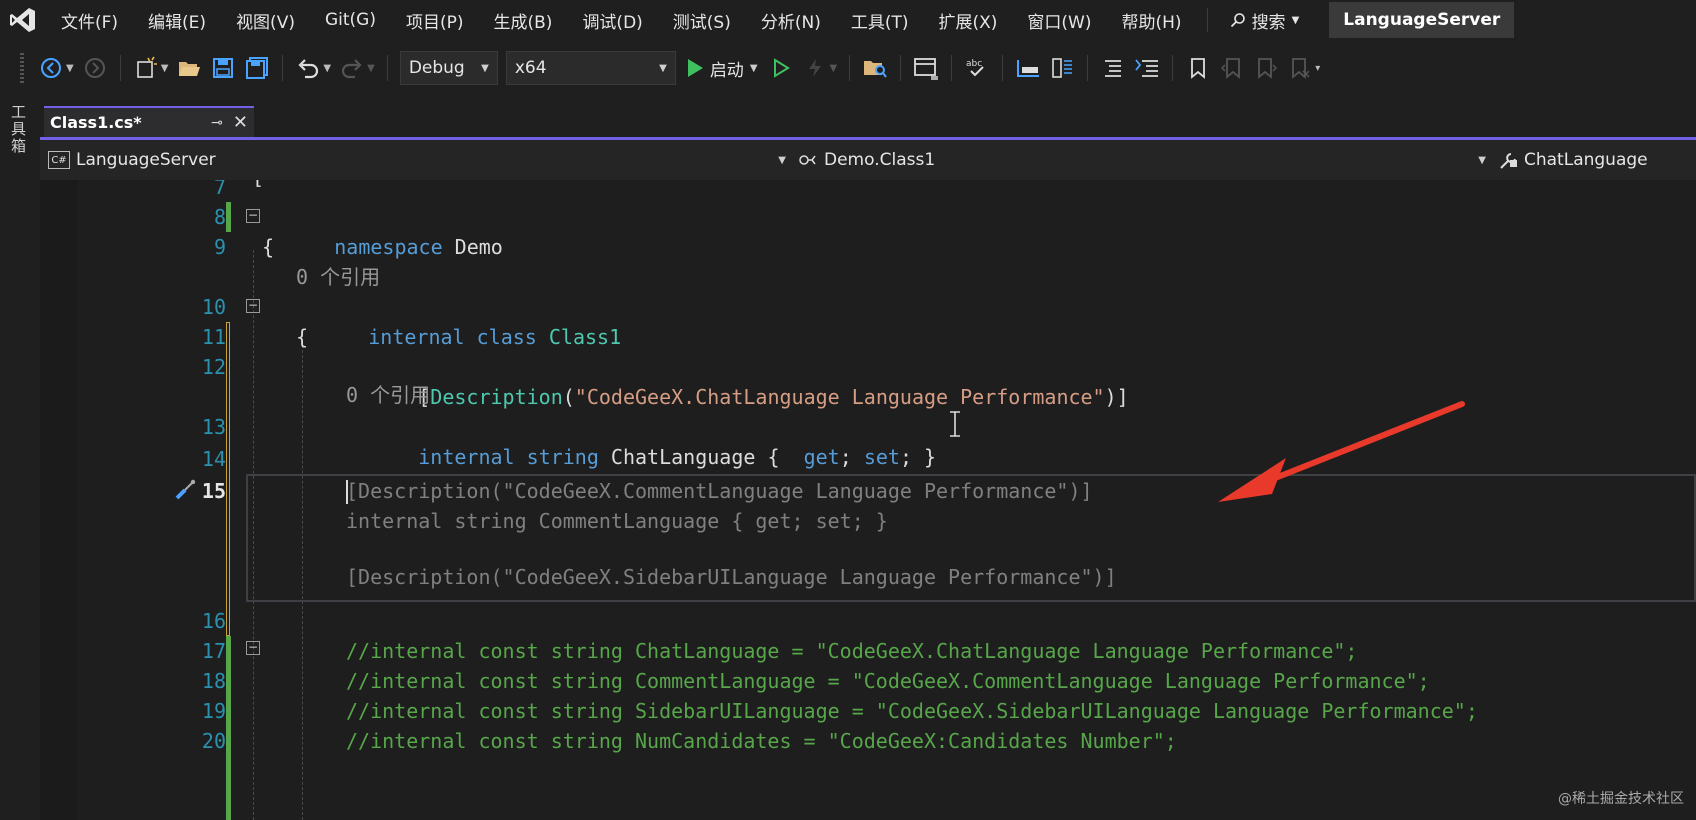 Image resolution: width=1696 pixels, height=820 pixels. What do you see at coordinates (1152, 20) in the screenshot?
I see `menu-help: 帮助(H)` at bounding box center [1152, 20].